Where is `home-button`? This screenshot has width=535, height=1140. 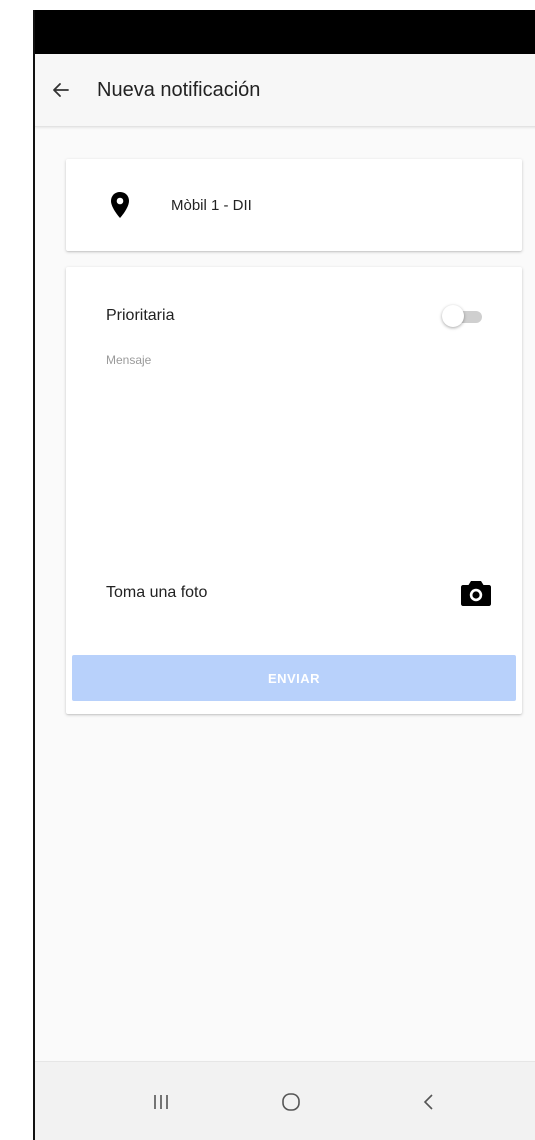
home-button is located at coordinates (291, 1102).